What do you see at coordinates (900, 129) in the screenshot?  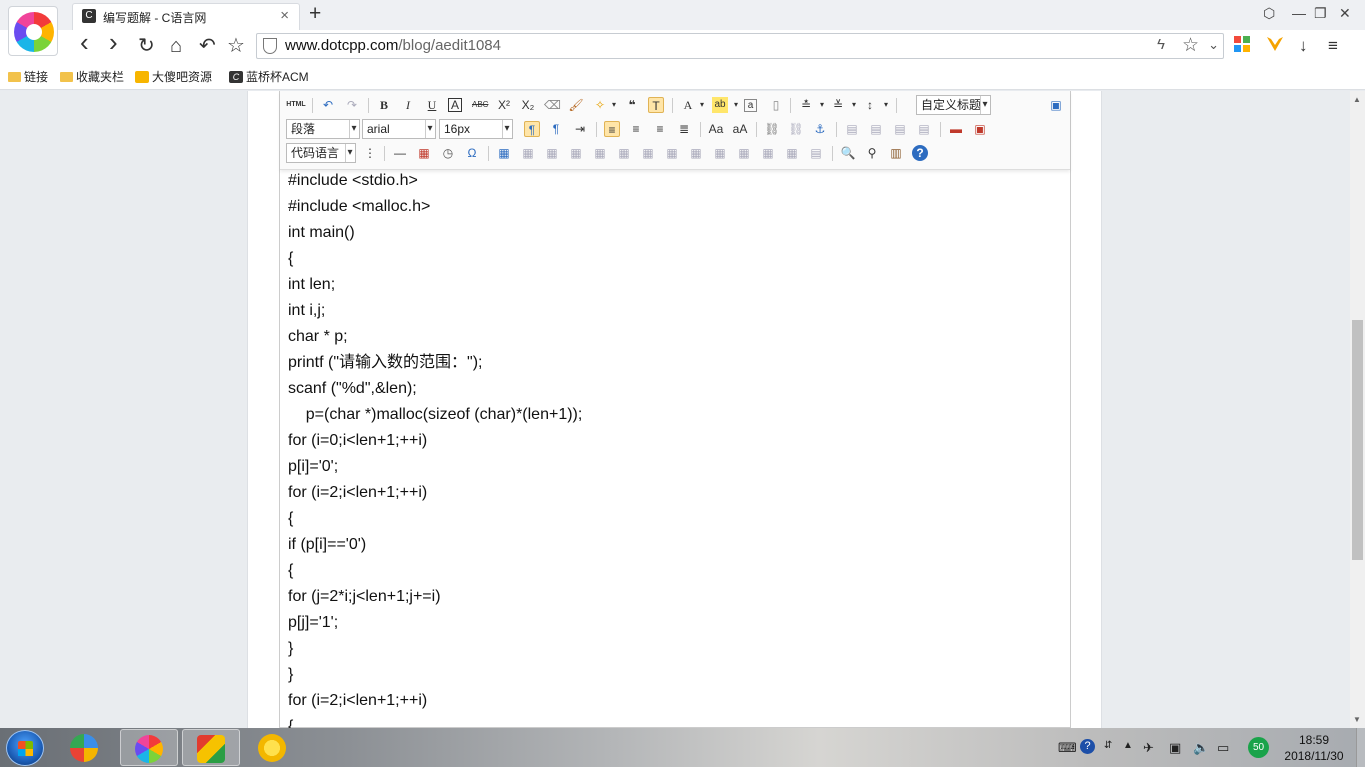 I see `image-right-icon: ▤` at bounding box center [900, 129].